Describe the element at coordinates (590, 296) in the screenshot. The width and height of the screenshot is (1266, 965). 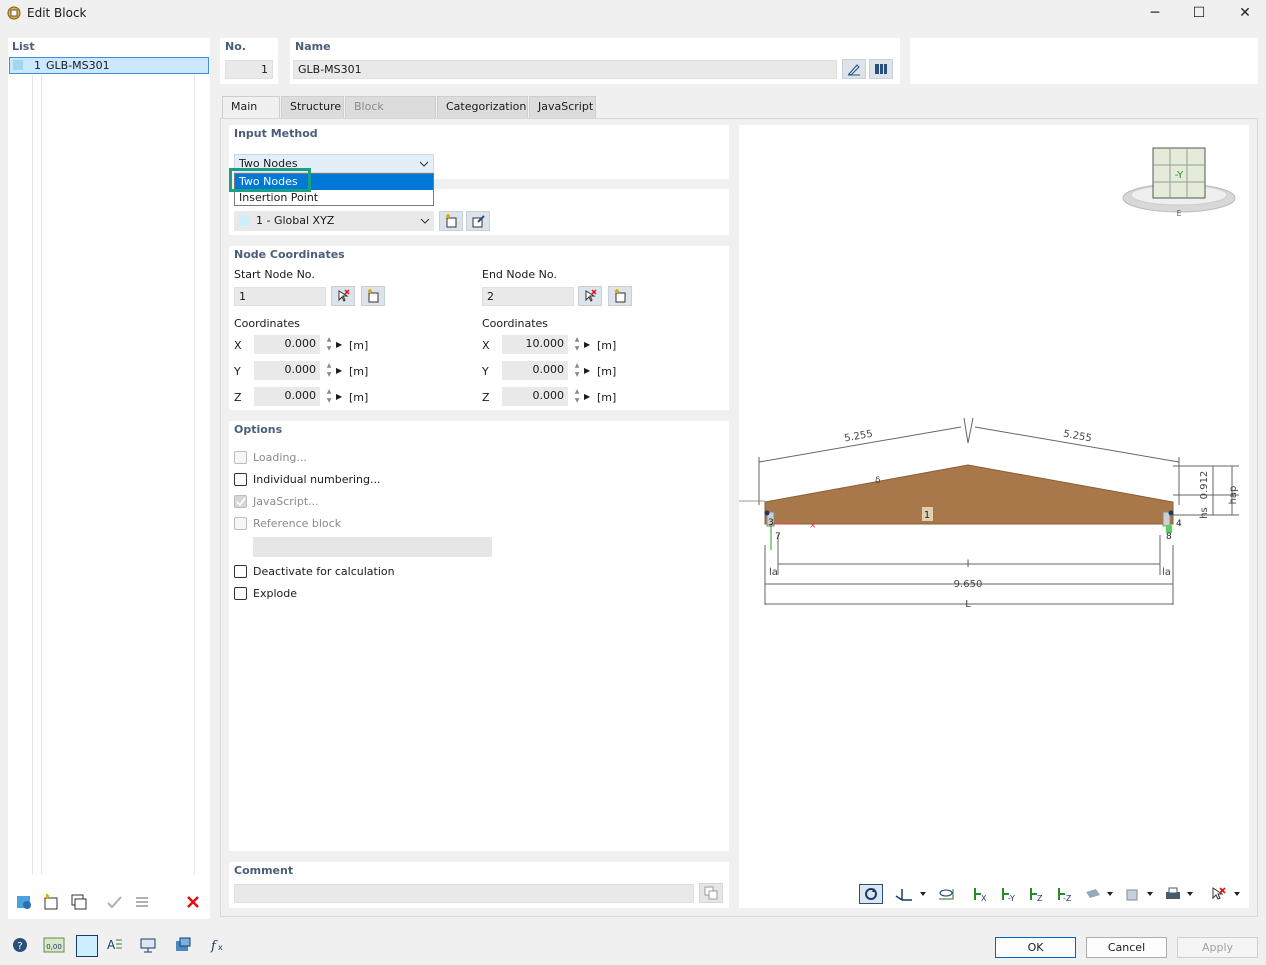
I see `pick-end-node-icon` at that location.